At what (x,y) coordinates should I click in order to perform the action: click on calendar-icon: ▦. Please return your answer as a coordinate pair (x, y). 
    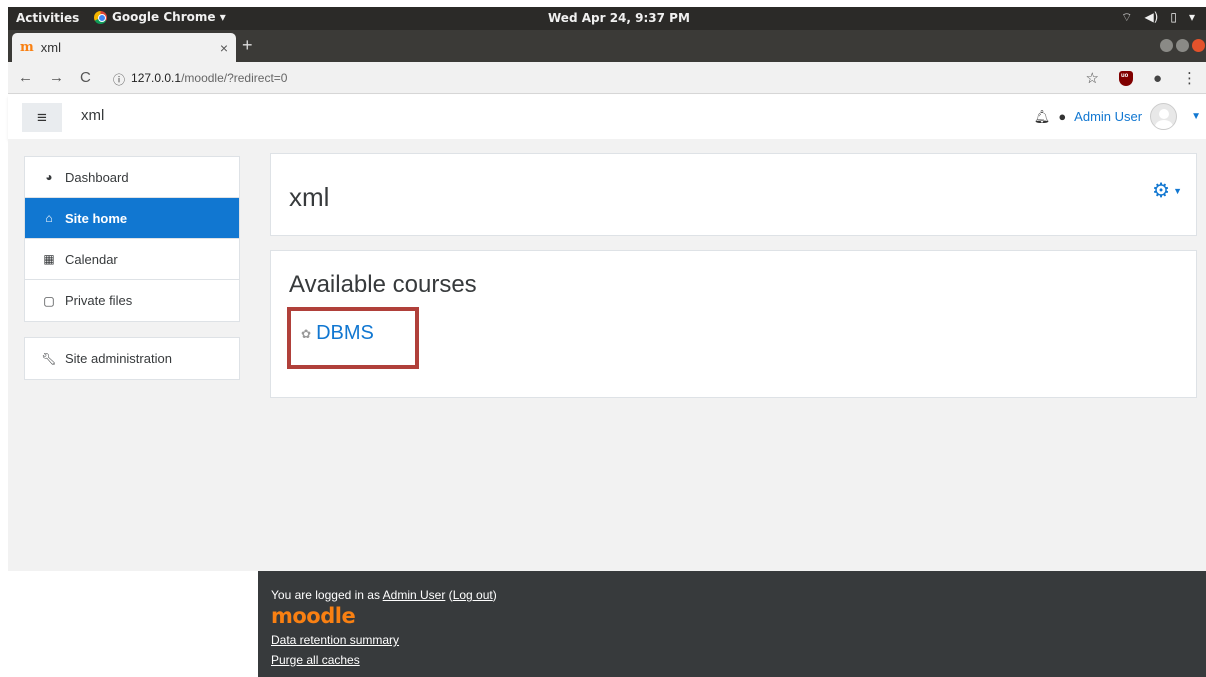
    Looking at the image, I should click on (49, 259).